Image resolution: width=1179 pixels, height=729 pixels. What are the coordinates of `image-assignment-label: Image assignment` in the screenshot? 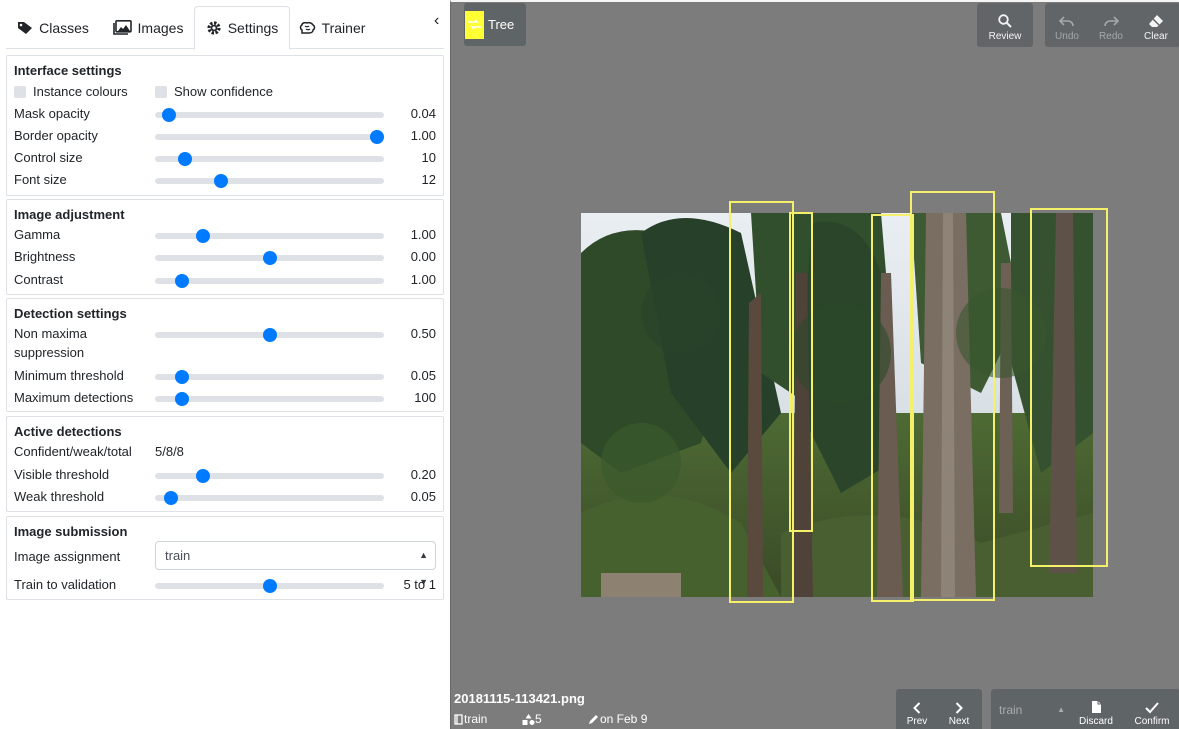 It's located at (67, 556).